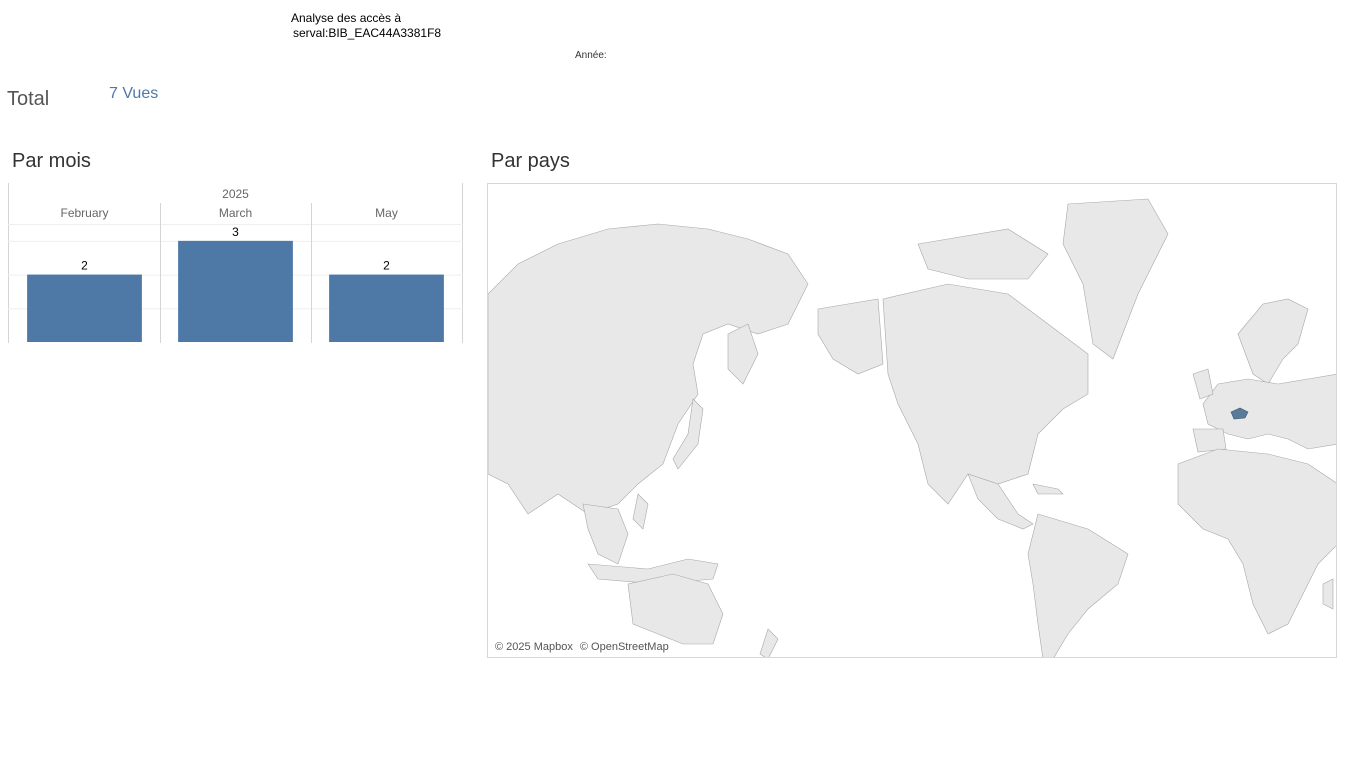 This screenshot has height=768, width=1366. Describe the element at coordinates (386, 213) in the screenshot. I see `chart-category-label: May` at that location.